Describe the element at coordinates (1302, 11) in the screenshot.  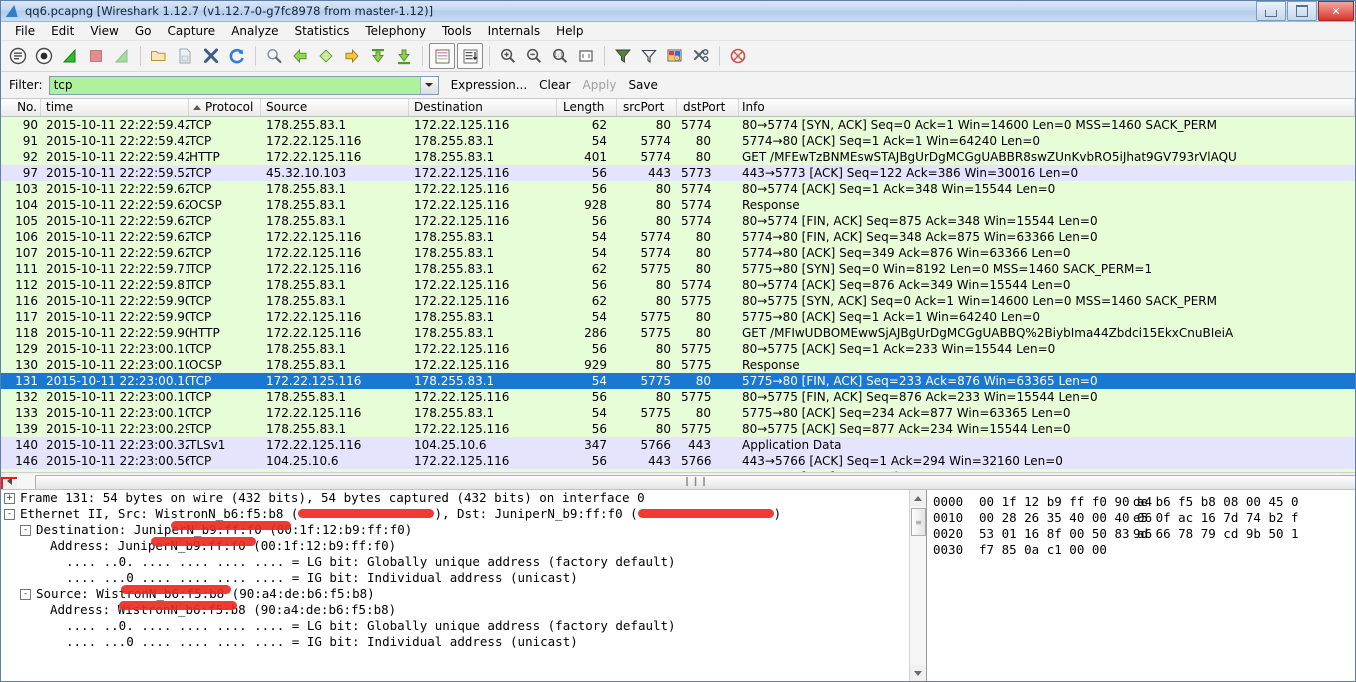
I see `maximize-button` at that location.